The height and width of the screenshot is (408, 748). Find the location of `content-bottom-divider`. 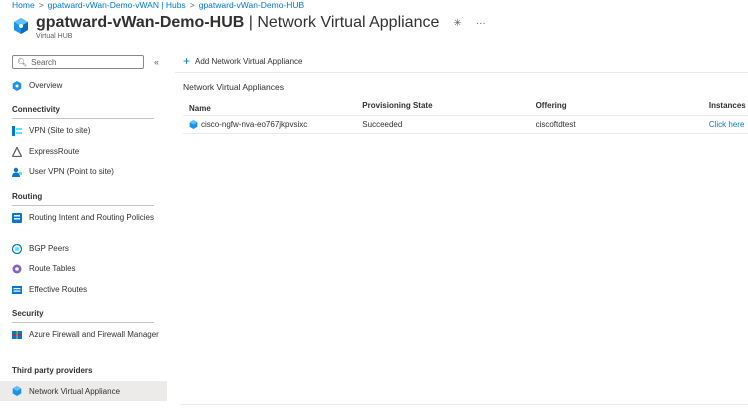

content-bottom-divider is located at coordinates (464, 404).